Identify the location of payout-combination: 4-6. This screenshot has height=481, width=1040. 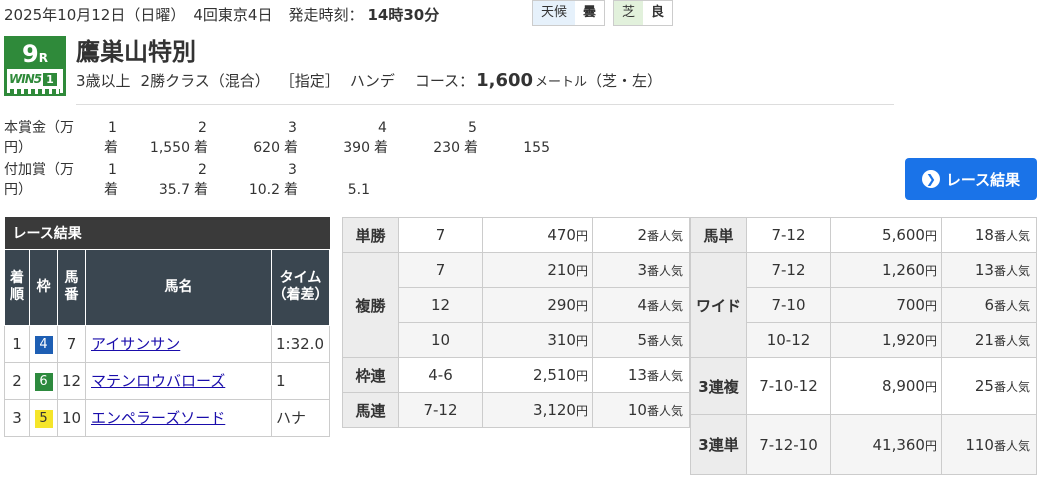
(440, 375).